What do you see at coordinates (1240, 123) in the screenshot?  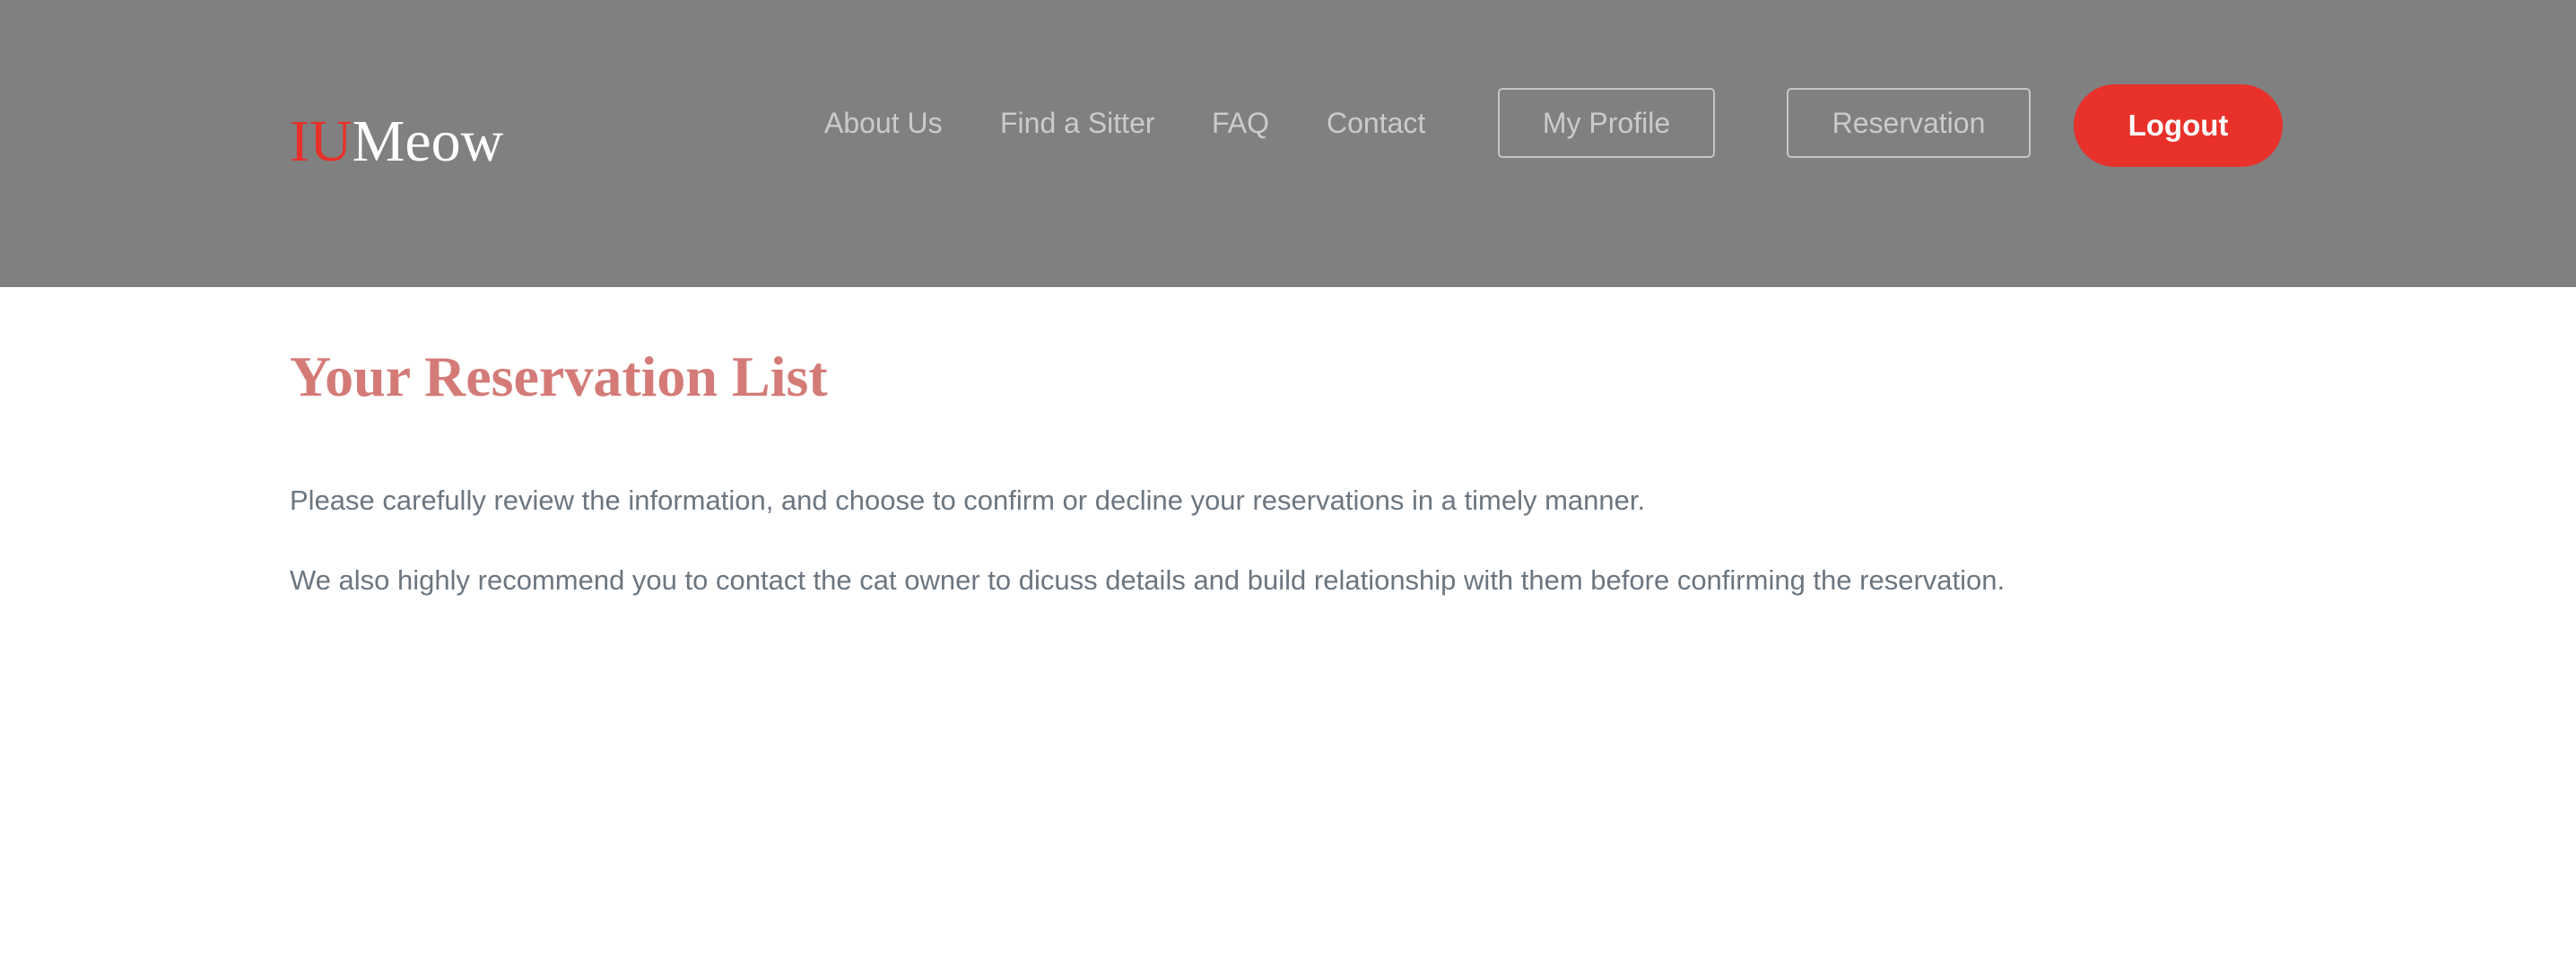 I see `nav-faq: FAQ` at bounding box center [1240, 123].